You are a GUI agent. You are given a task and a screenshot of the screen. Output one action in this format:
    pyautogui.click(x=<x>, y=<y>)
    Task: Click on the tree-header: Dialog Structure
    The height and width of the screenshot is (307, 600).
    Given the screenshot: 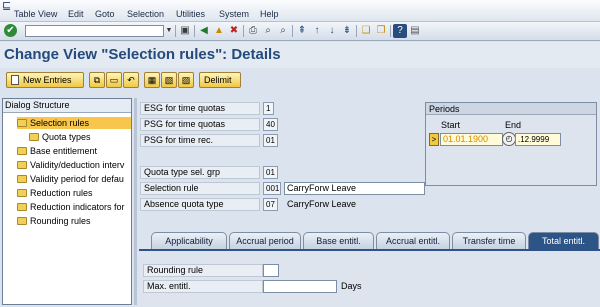 What is the action you would take?
    pyautogui.click(x=67, y=106)
    